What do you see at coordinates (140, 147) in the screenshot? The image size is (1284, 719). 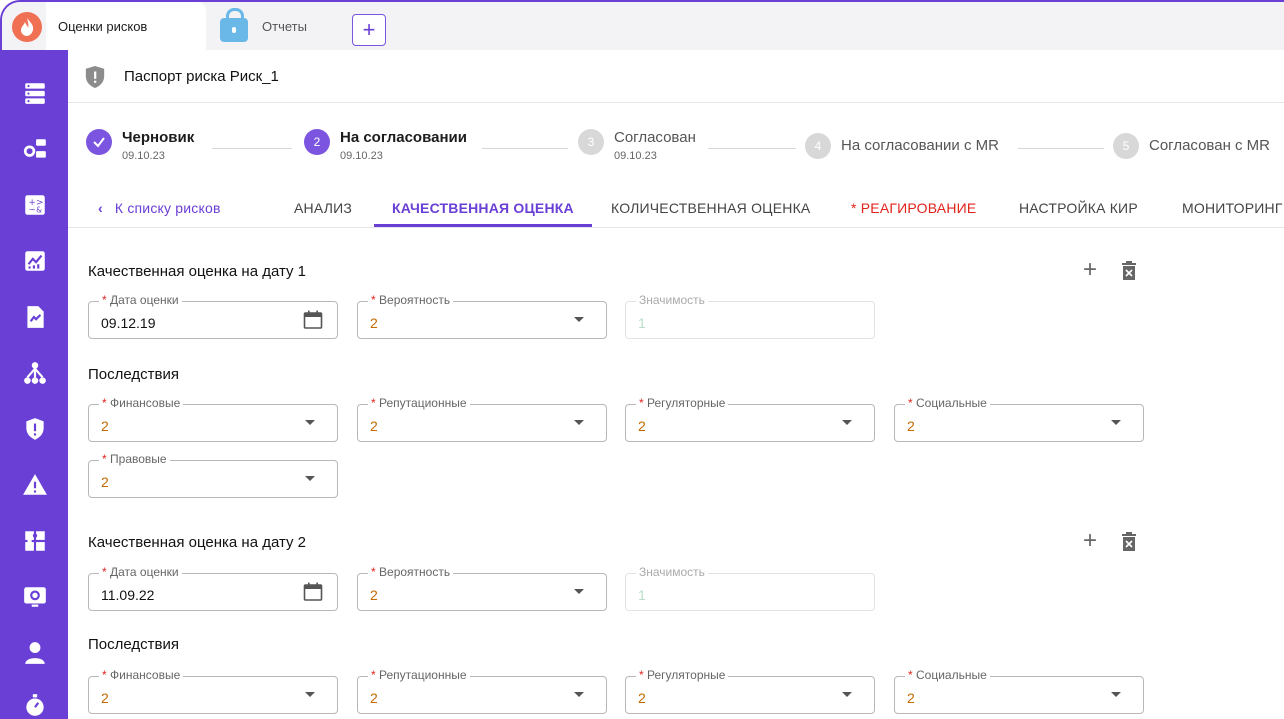 I see `step-draft: Черновик 09.10.23` at bounding box center [140, 147].